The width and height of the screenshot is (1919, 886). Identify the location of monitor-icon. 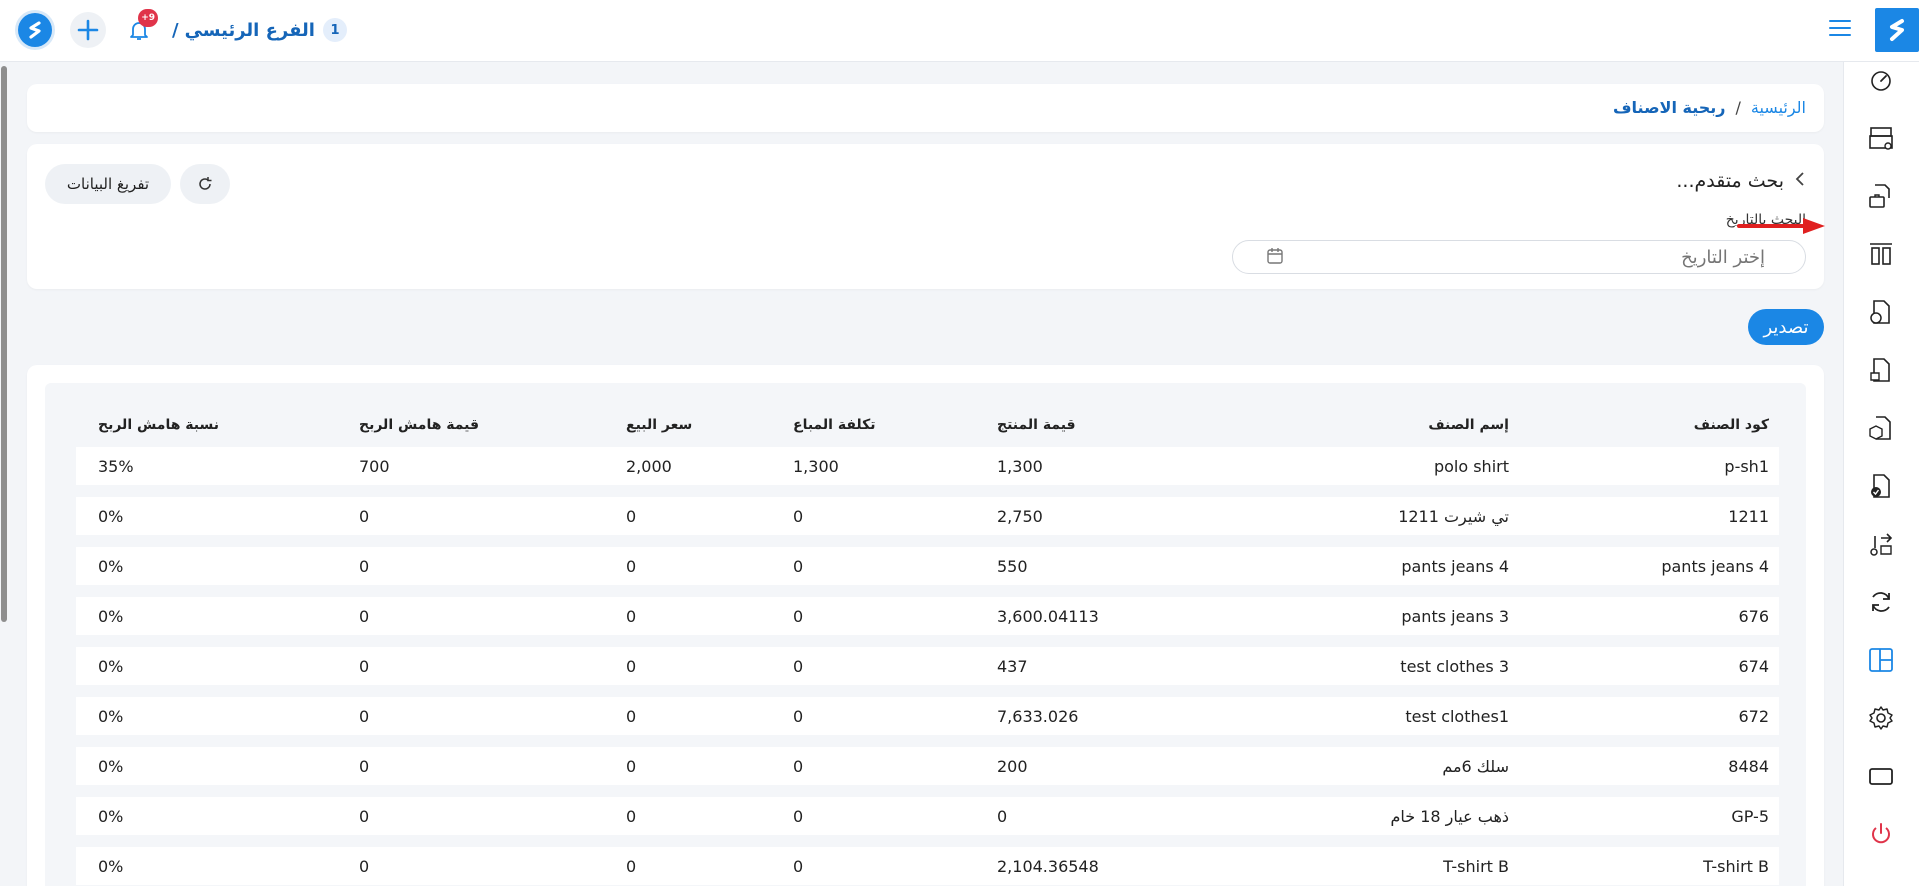
(1881, 776).